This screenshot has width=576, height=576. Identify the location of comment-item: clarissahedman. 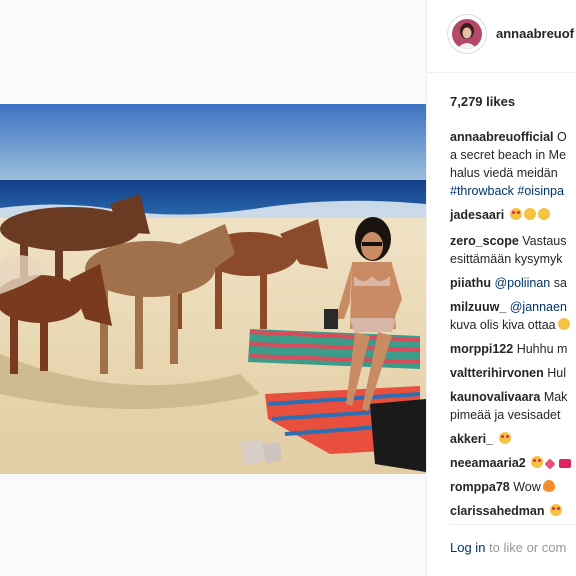
(506, 511).